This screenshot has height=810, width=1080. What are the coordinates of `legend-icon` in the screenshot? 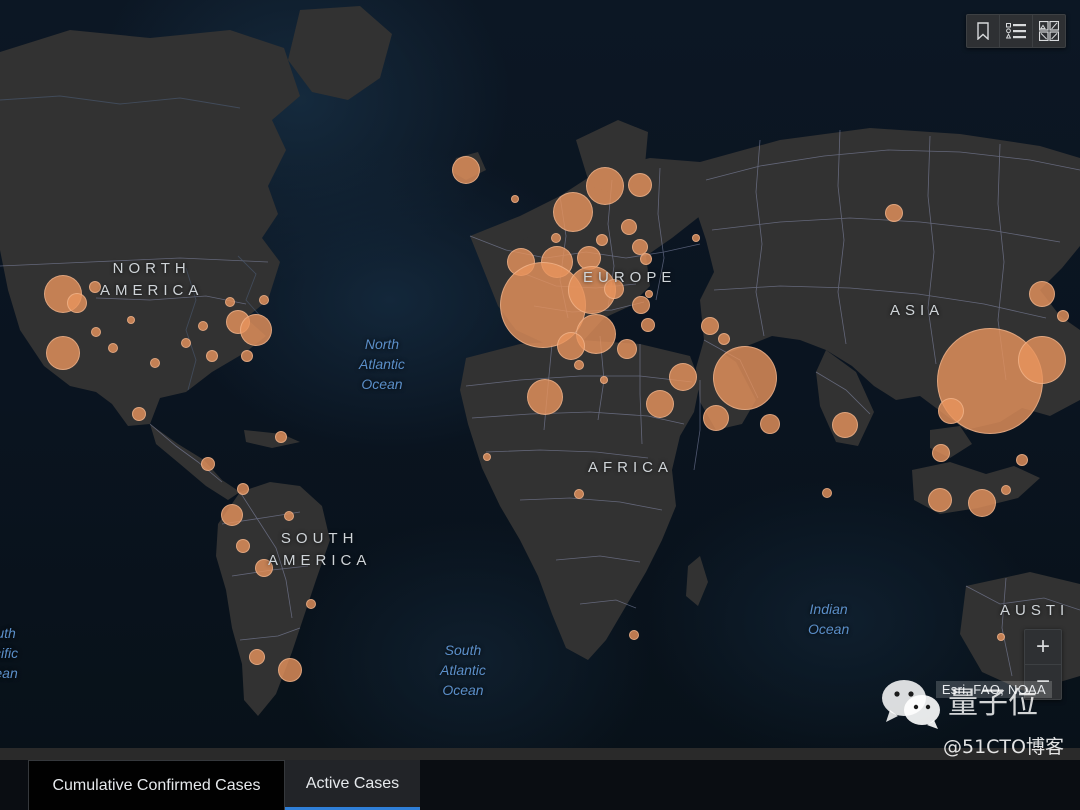 It's located at (1015, 31).